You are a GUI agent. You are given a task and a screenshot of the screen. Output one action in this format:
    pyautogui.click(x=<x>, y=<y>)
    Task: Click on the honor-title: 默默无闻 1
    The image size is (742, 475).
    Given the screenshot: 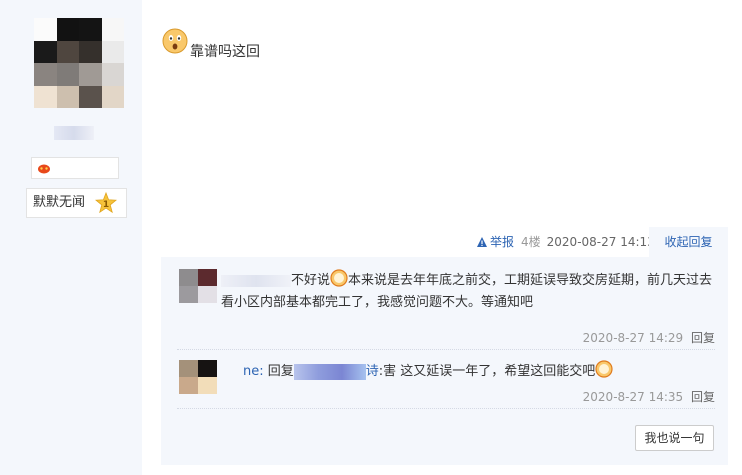 What is the action you would take?
    pyautogui.click(x=76, y=203)
    